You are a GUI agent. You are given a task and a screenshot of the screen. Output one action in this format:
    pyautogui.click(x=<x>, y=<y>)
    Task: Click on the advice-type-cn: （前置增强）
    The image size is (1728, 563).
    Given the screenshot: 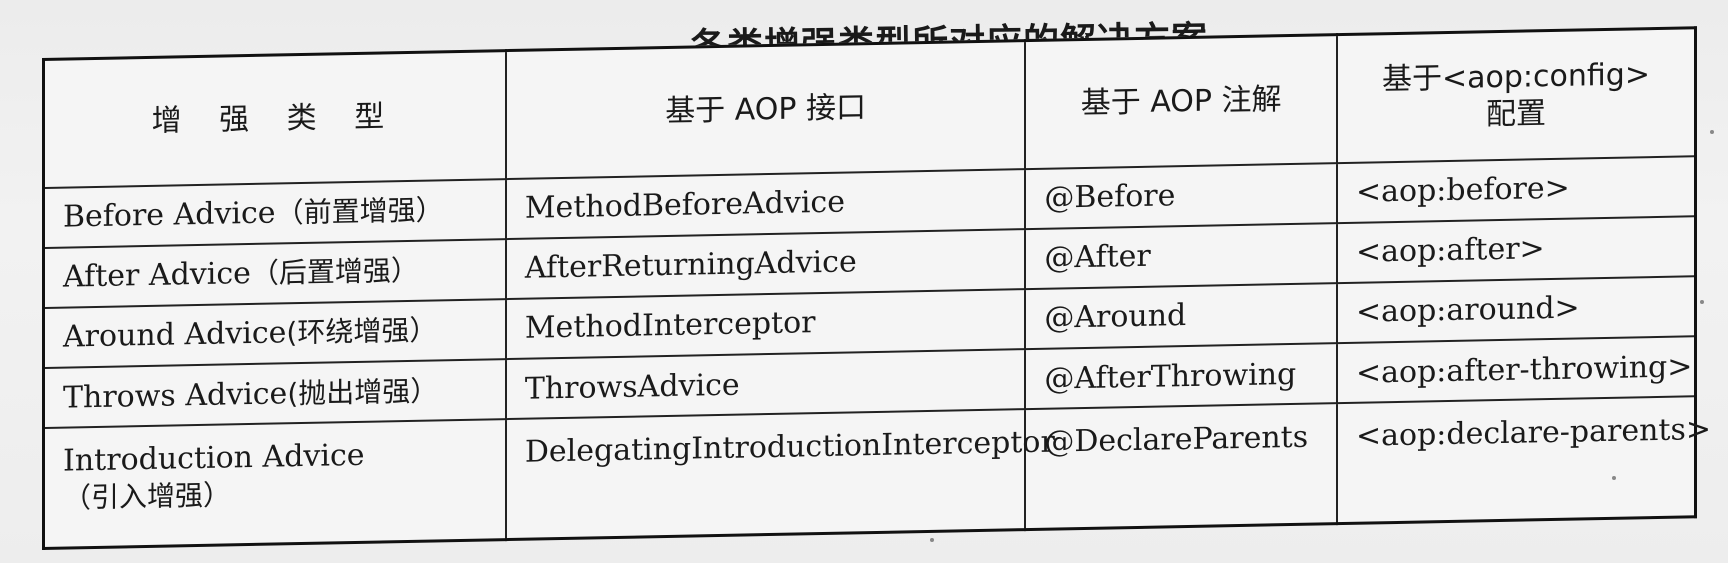 What is the action you would take?
    pyautogui.click(x=359, y=211)
    